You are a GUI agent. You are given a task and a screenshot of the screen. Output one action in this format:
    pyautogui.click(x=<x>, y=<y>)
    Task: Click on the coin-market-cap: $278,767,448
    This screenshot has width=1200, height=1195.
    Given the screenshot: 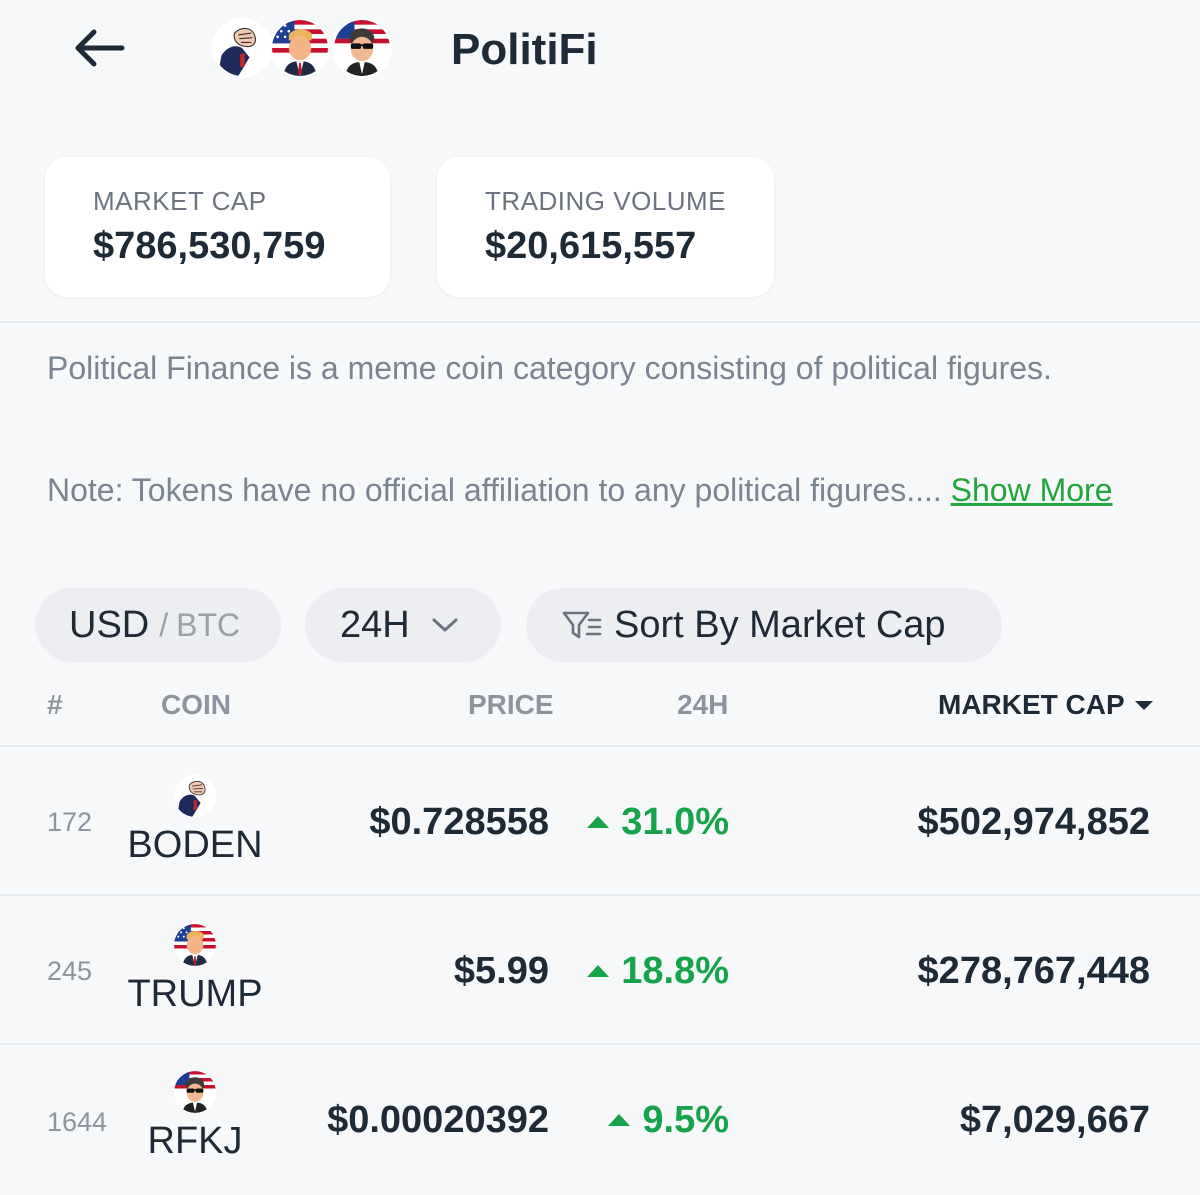 What is the action you would take?
    pyautogui.click(x=1033, y=971)
    